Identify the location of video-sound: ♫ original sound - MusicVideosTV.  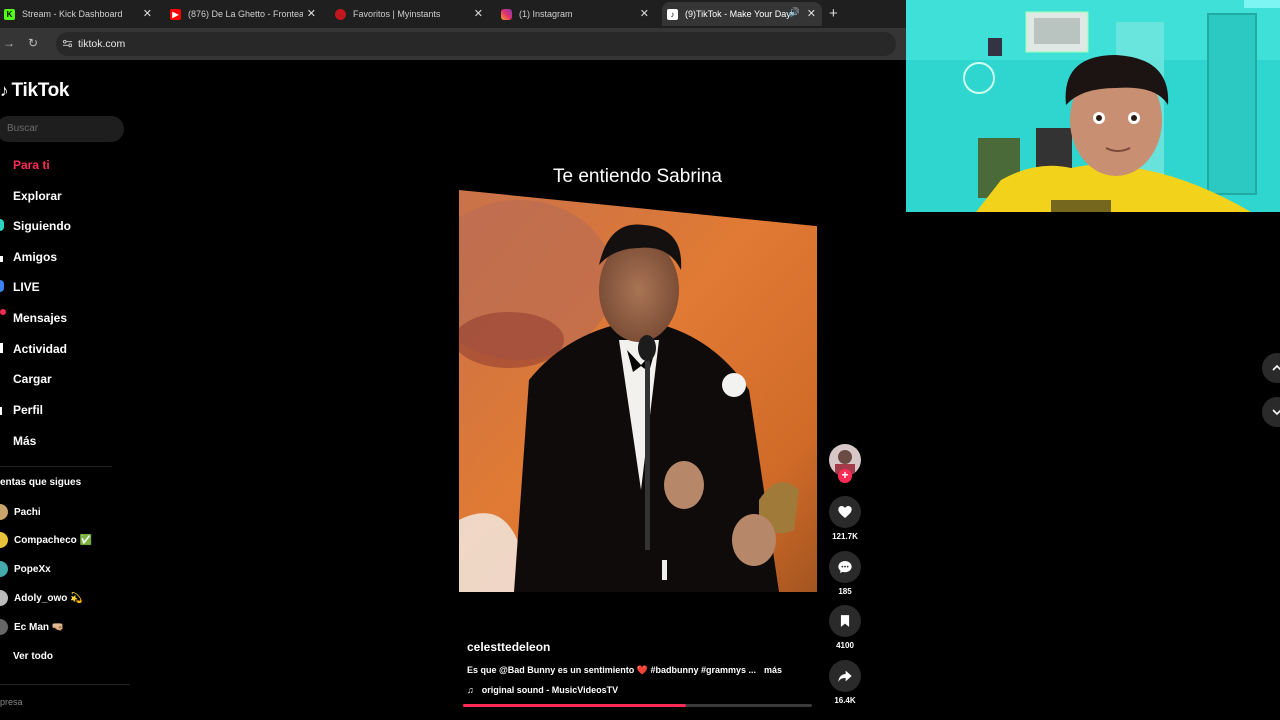
(542, 690).